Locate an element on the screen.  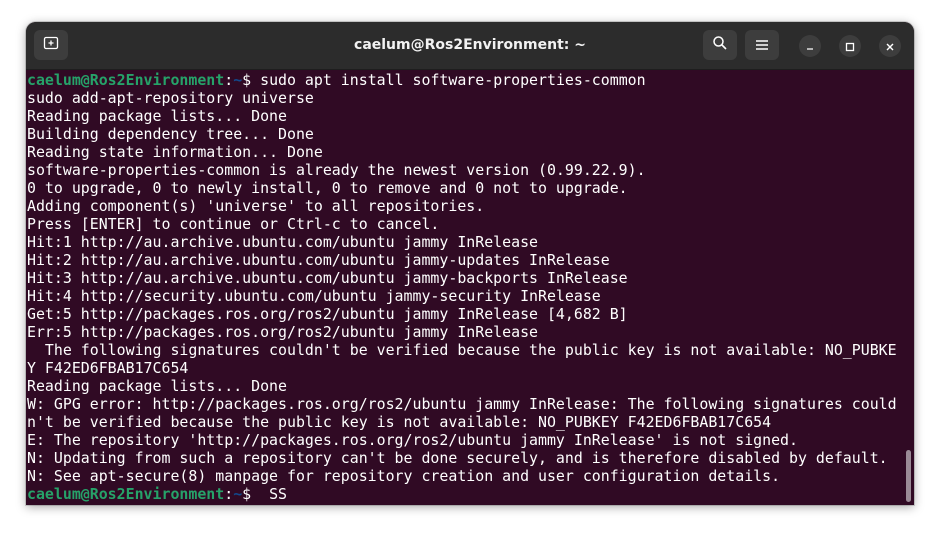
menu-button is located at coordinates (762, 45).